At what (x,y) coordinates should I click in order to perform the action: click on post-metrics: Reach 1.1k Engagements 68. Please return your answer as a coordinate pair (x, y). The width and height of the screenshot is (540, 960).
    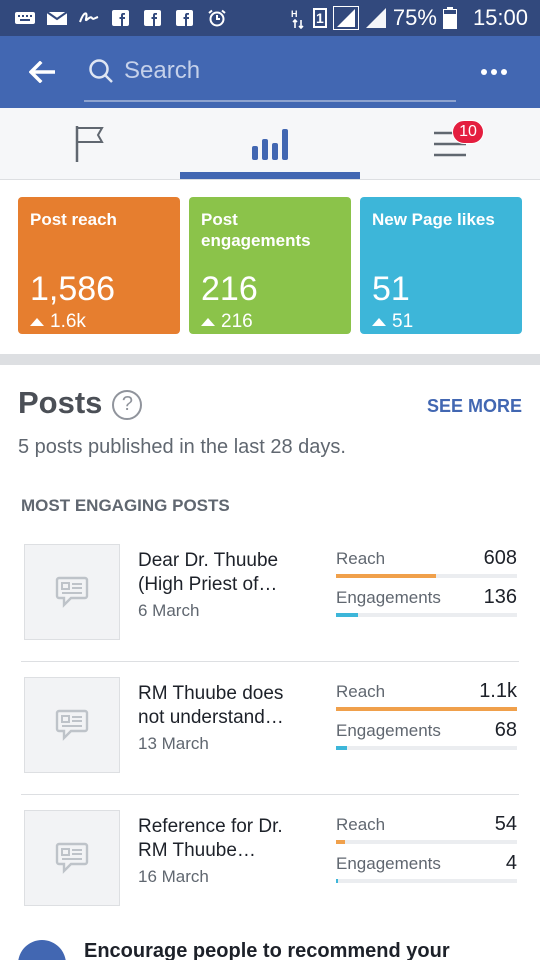
    Looking at the image, I should click on (426, 715).